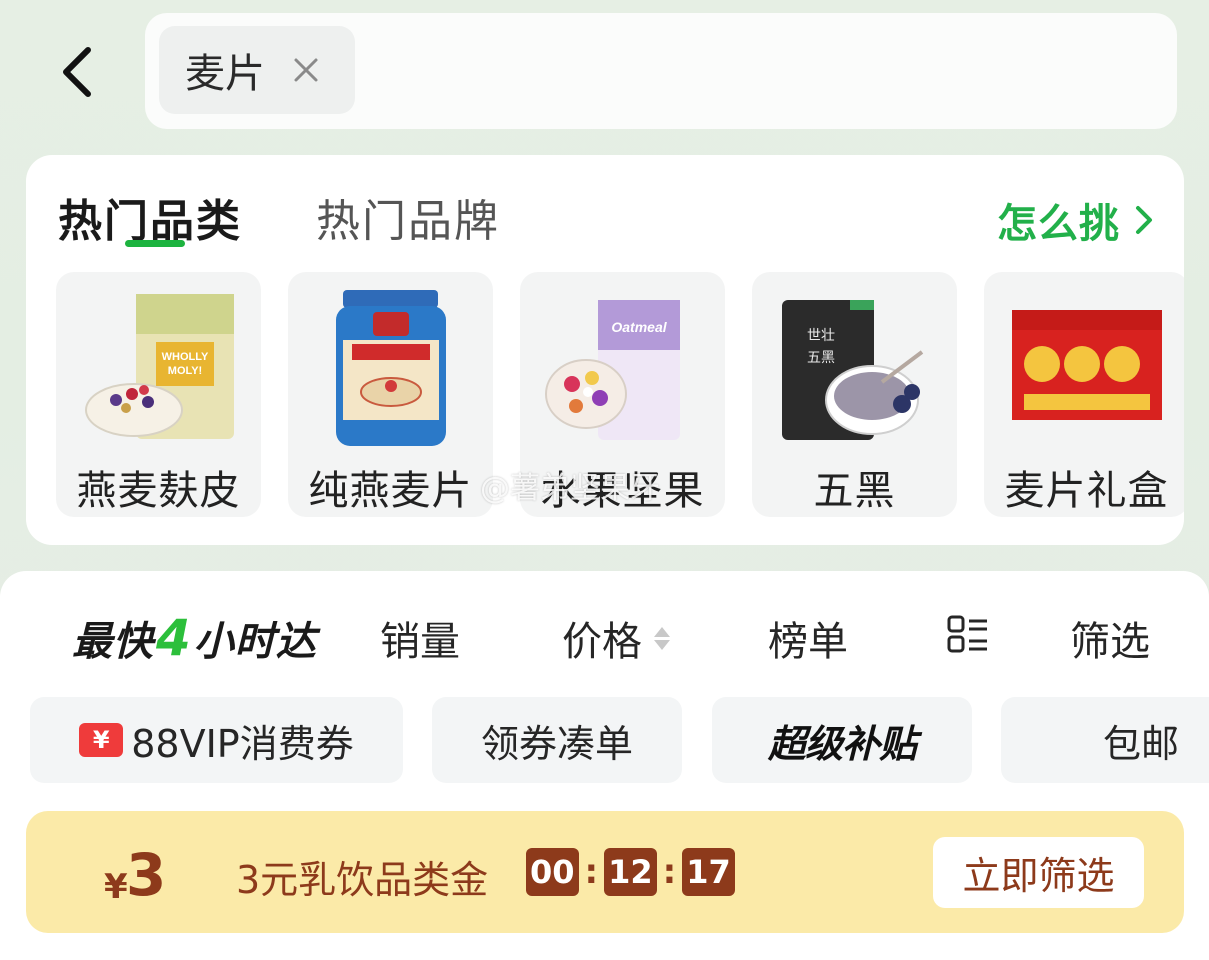 The image size is (1209, 960). I want to click on fast-prefix: 最快, so click(113, 642).